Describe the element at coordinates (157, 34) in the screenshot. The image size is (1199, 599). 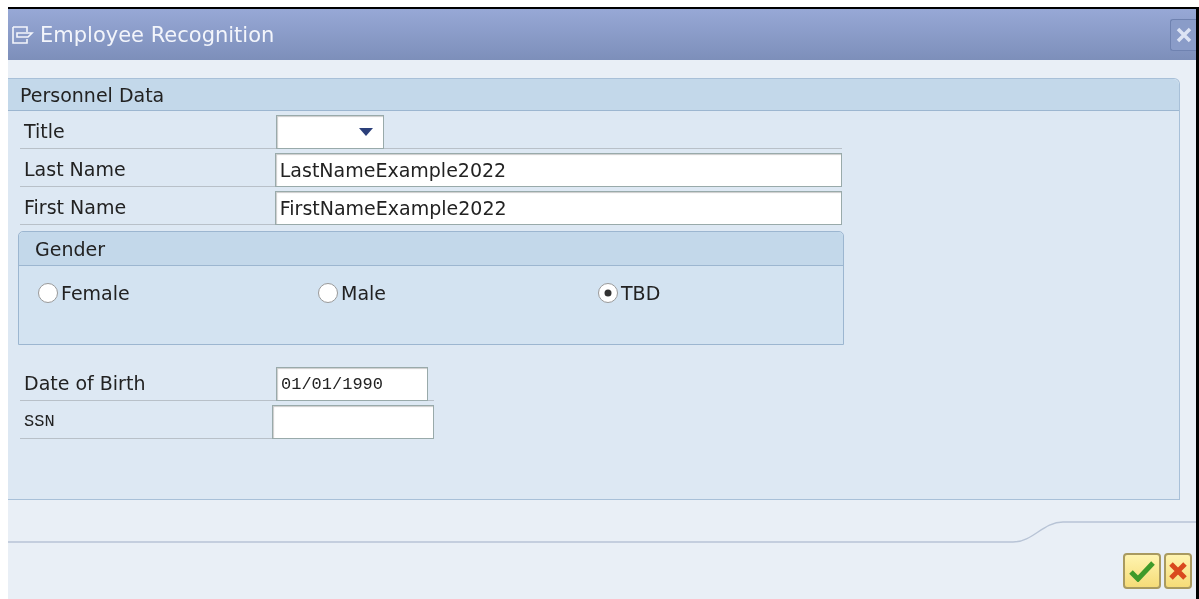
I see `window-title: Employee Recognition` at that location.